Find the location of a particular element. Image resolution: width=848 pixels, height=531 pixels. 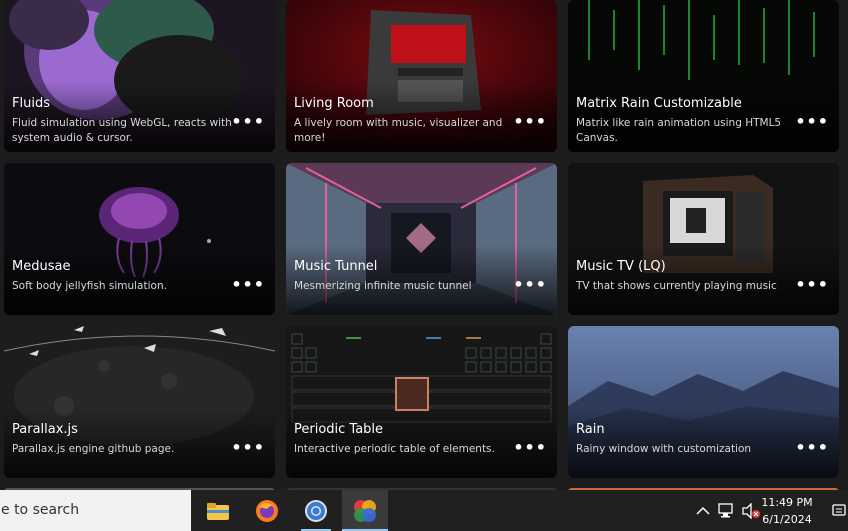

card-description: Mesmerizing infinite music tunnel is located at coordinates (383, 286).